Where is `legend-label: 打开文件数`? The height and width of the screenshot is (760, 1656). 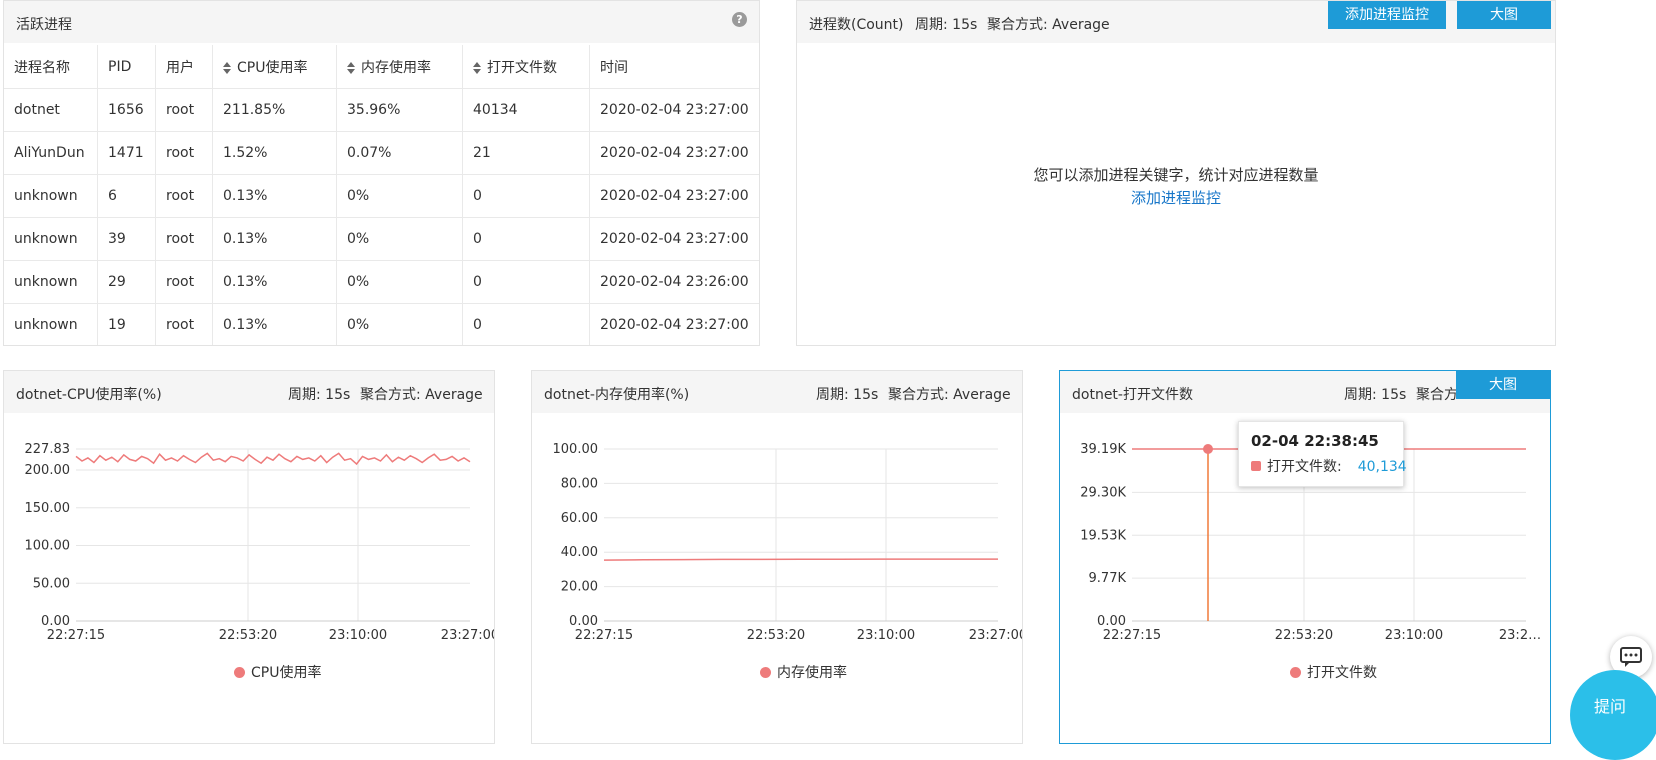
legend-label: 打开文件数 is located at coordinates (1342, 673).